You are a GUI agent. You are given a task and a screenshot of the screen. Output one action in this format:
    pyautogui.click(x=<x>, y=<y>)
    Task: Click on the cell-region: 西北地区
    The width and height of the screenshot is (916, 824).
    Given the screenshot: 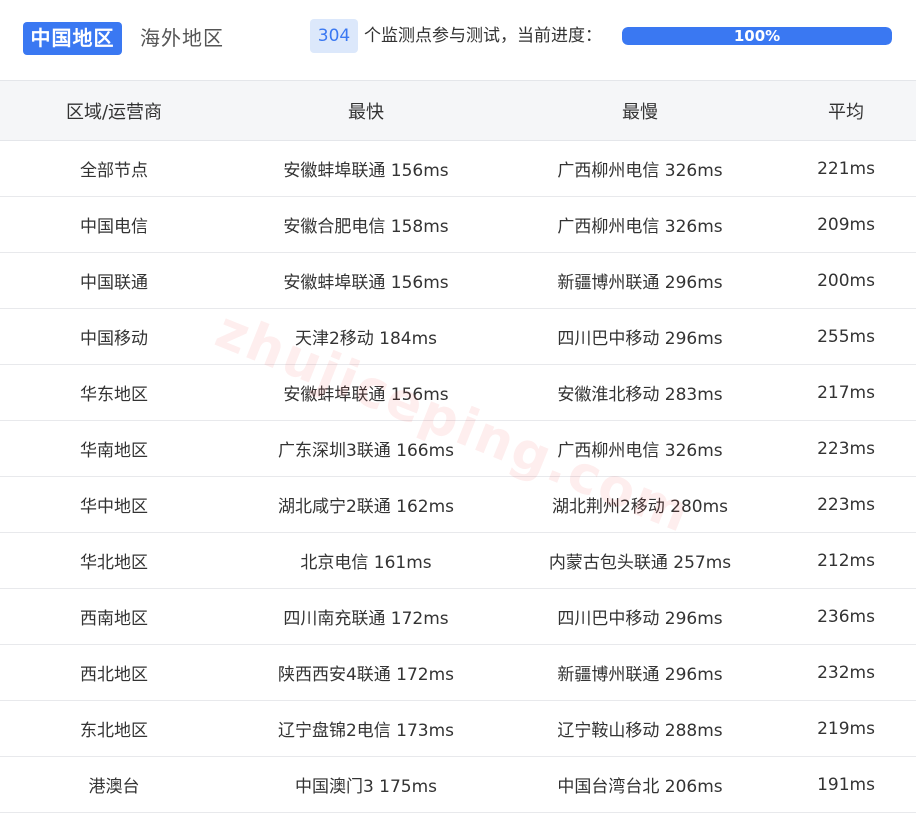 What is the action you would take?
    pyautogui.click(x=114, y=672)
    